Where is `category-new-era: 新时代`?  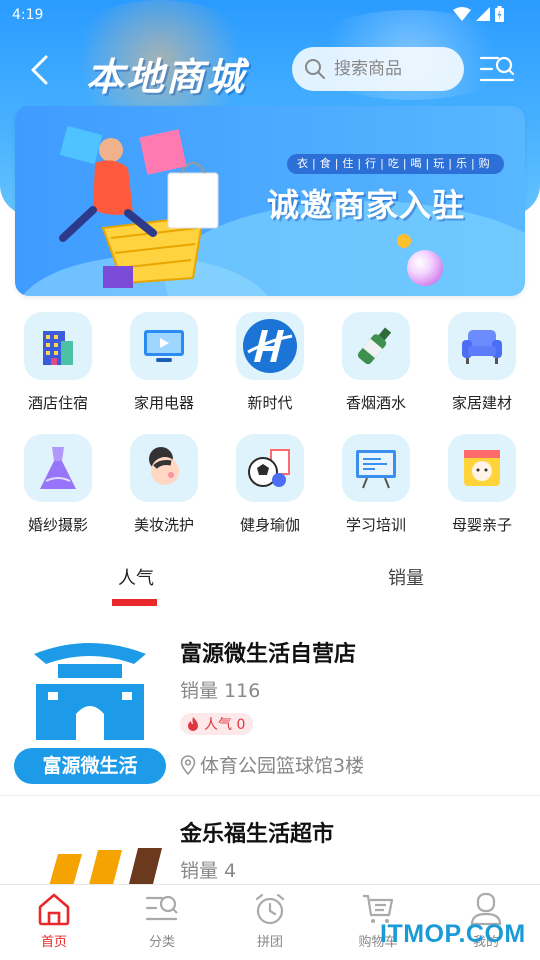 category-new-era: 新时代 is located at coordinates (270, 373).